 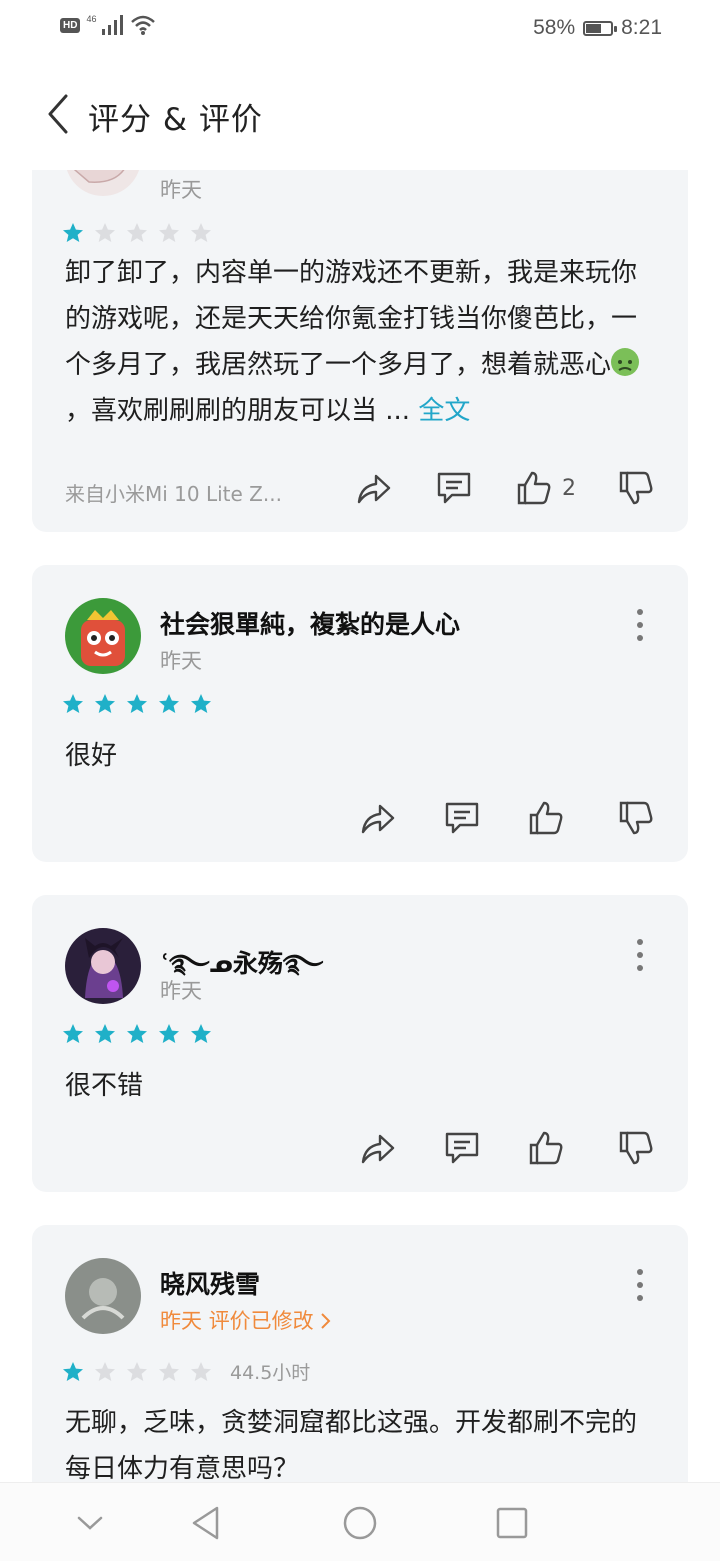 What do you see at coordinates (108, 25) in the screenshot?
I see `status-left: HD 46` at bounding box center [108, 25].